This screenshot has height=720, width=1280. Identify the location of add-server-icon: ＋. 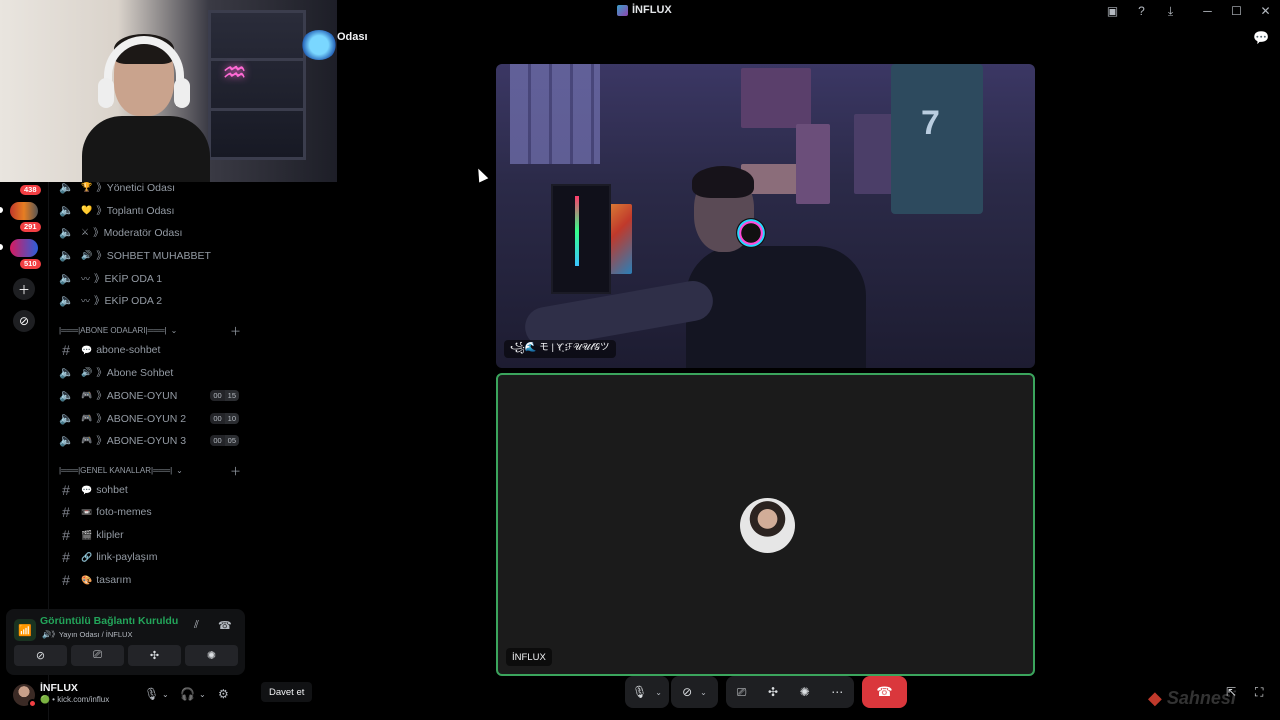
(24, 289).